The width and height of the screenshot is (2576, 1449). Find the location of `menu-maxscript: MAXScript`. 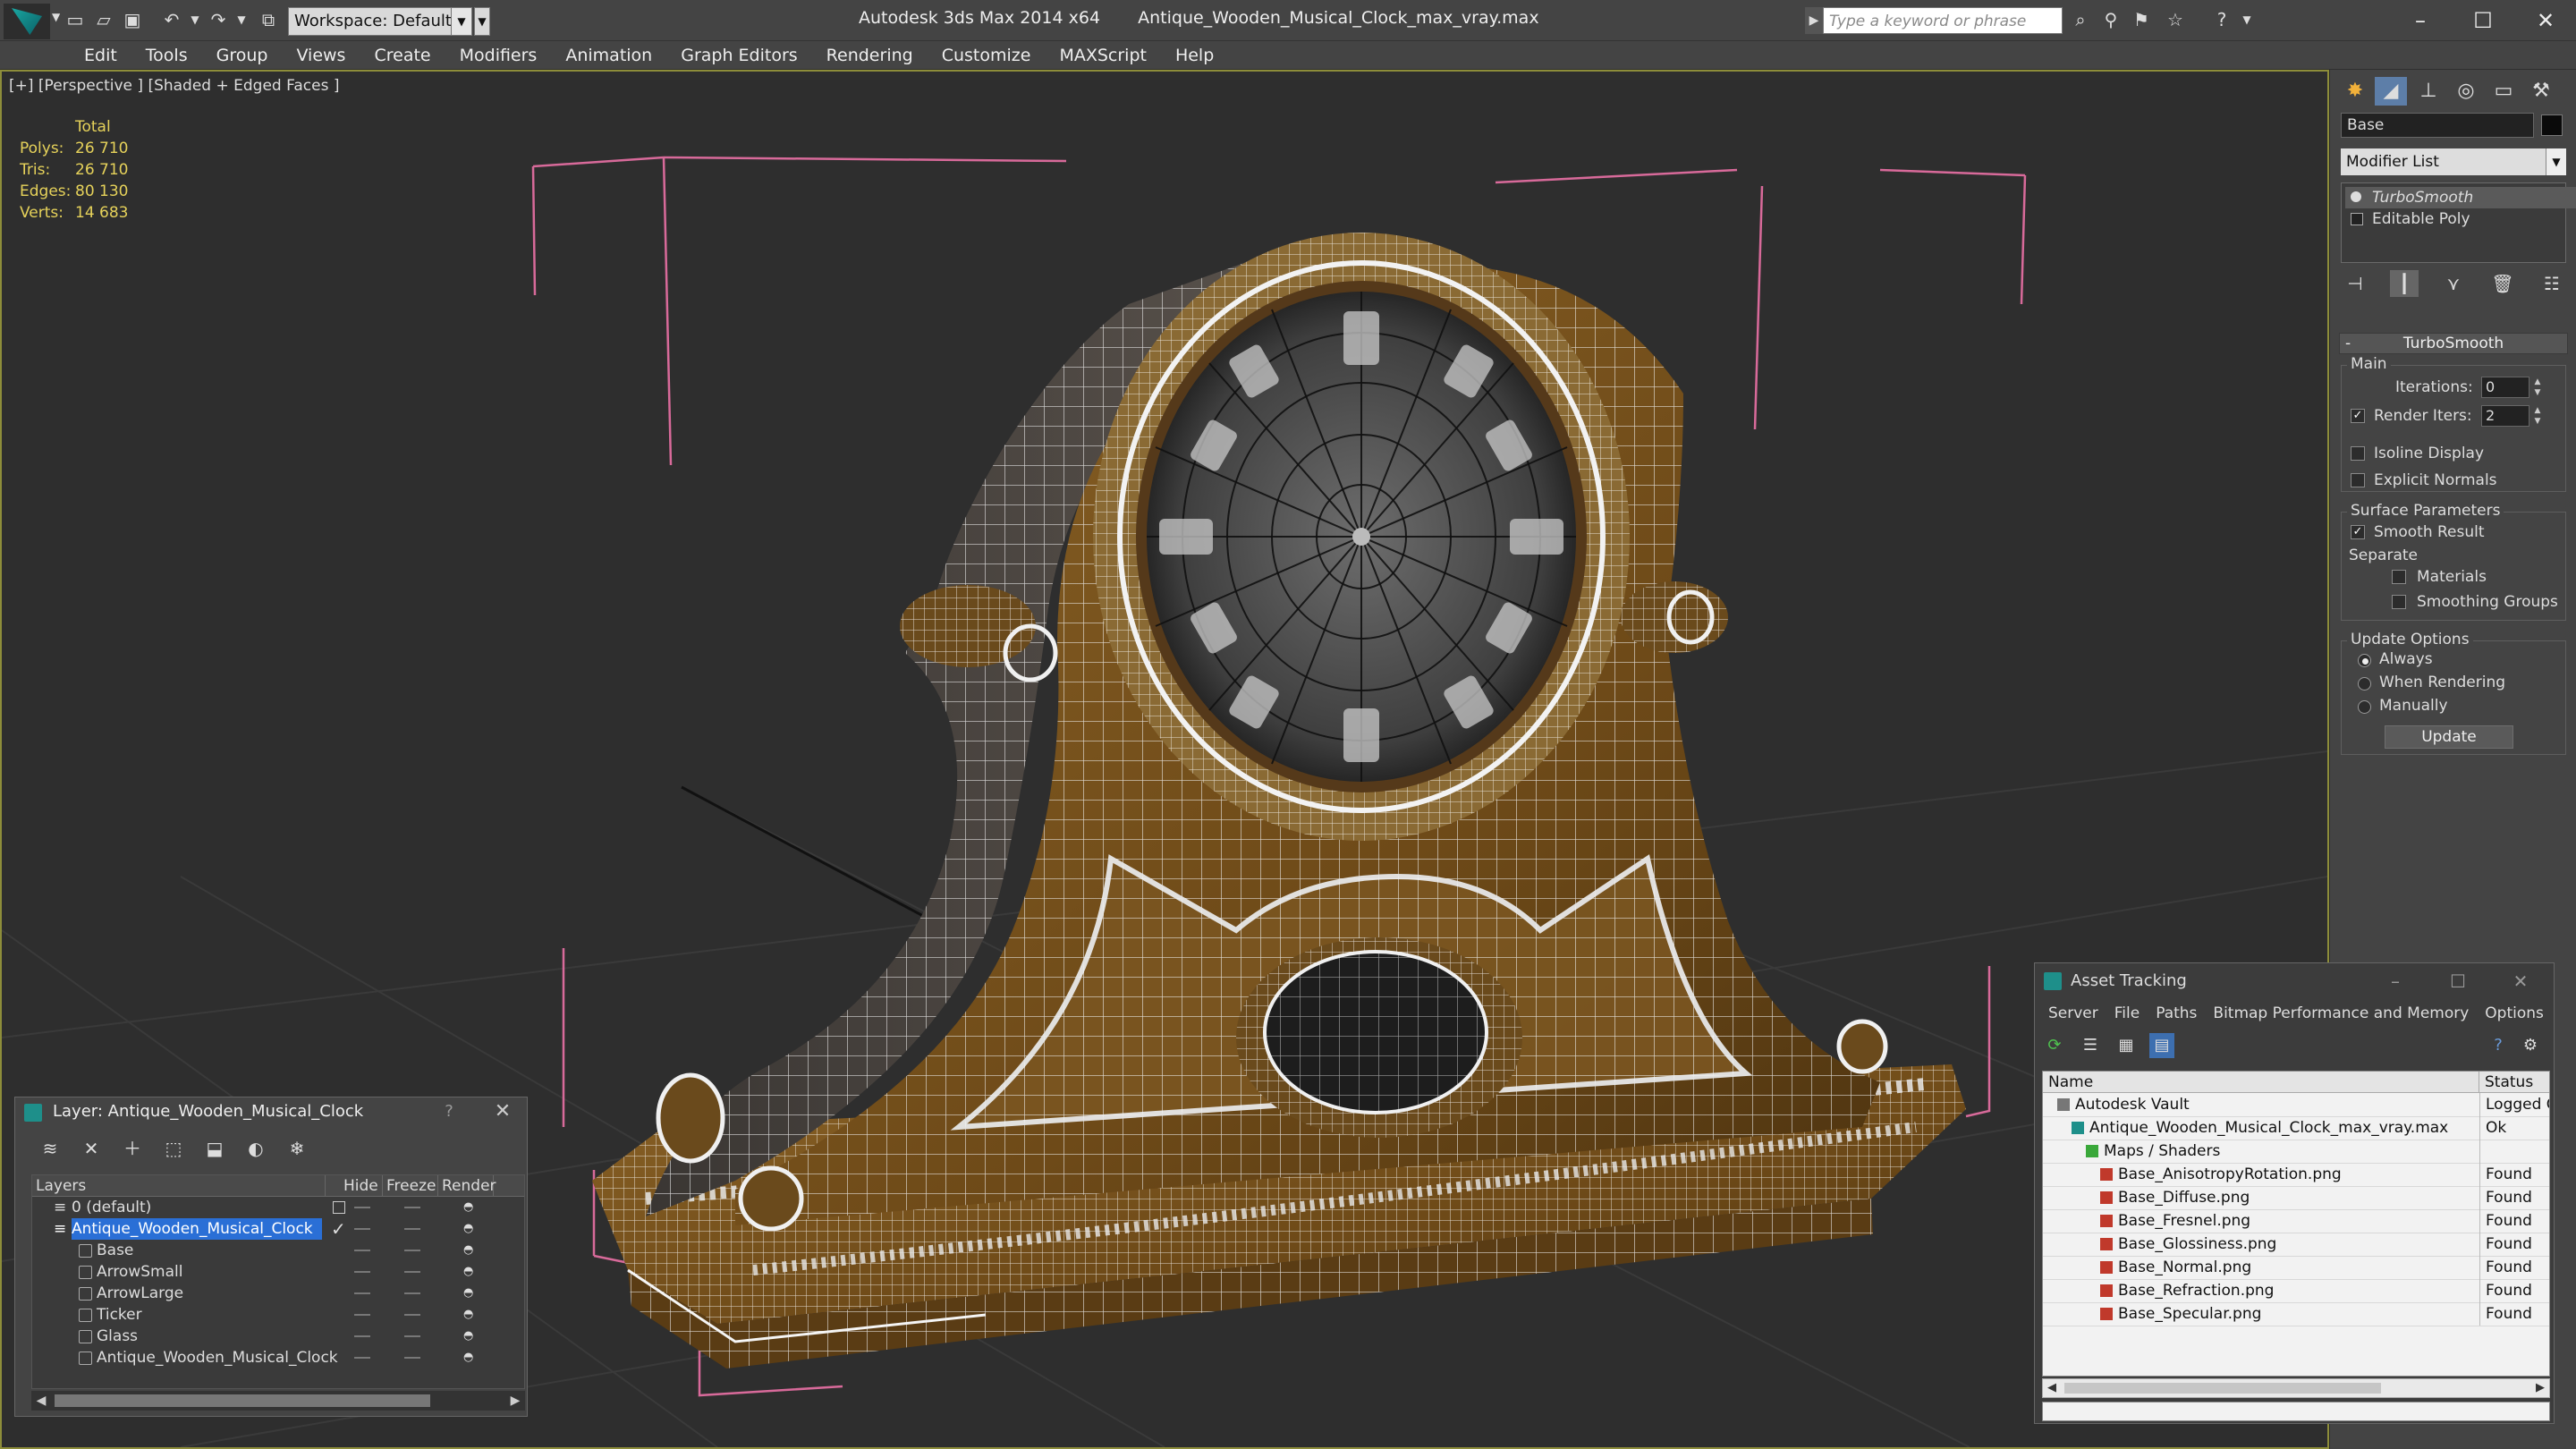

menu-maxscript: MAXScript is located at coordinates (1103, 55).